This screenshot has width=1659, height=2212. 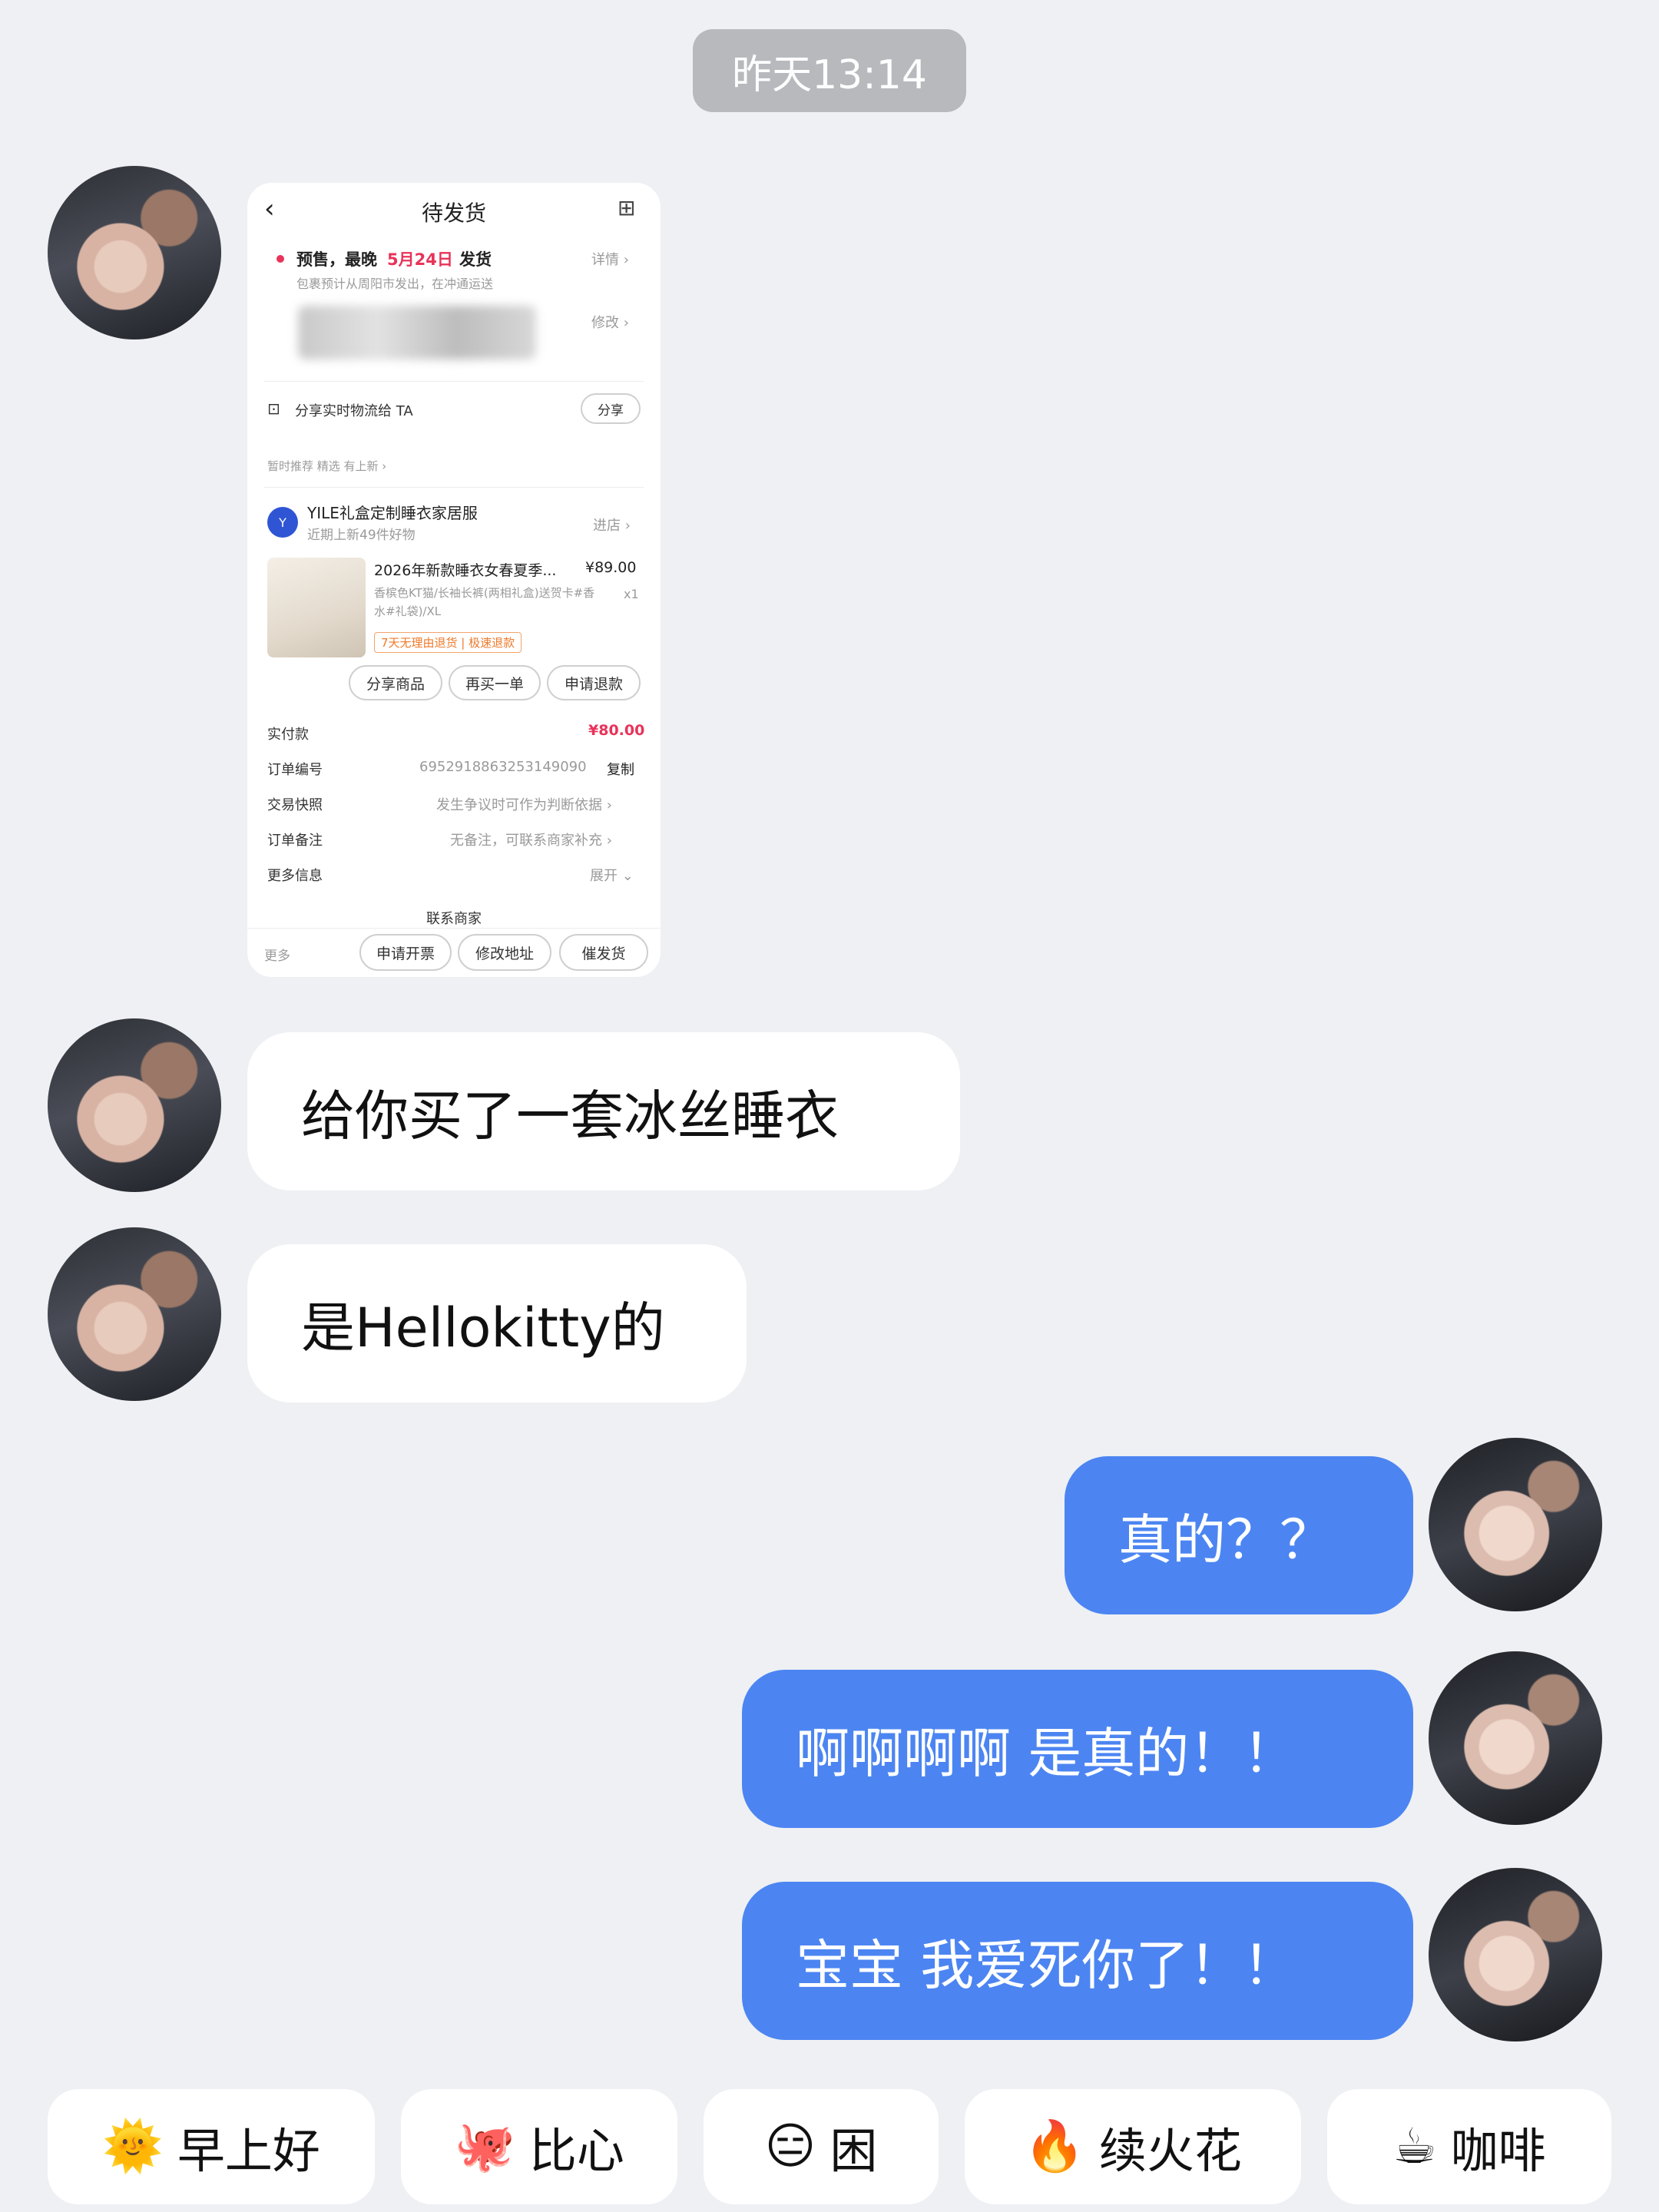 I want to click on quick-reply-sleepy: 😑 困, so click(x=822, y=2146).